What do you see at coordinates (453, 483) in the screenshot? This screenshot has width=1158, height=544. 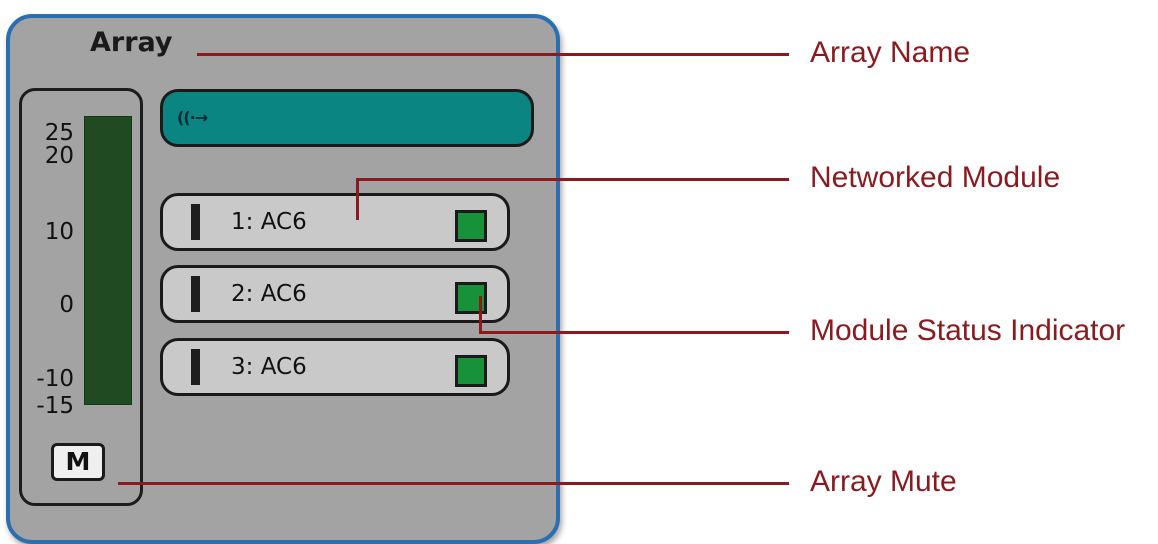 I see `callout-line-array-mute` at bounding box center [453, 483].